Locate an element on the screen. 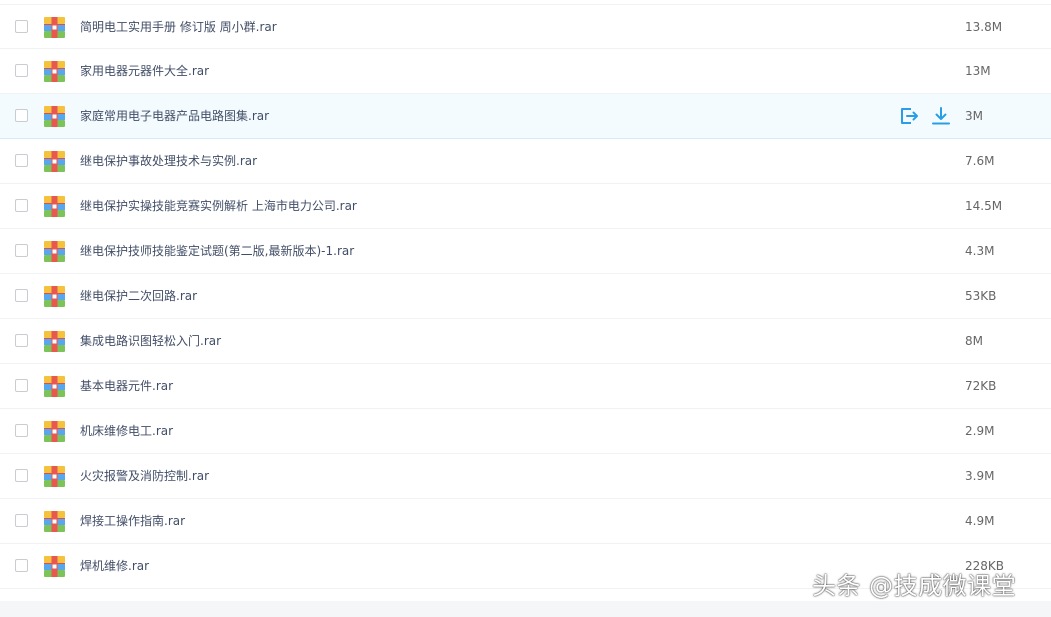 Image resolution: width=1051 pixels, height=617 pixels. file-name: 继电保护事故处理技术与实例.rar is located at coordinates (168, 161).